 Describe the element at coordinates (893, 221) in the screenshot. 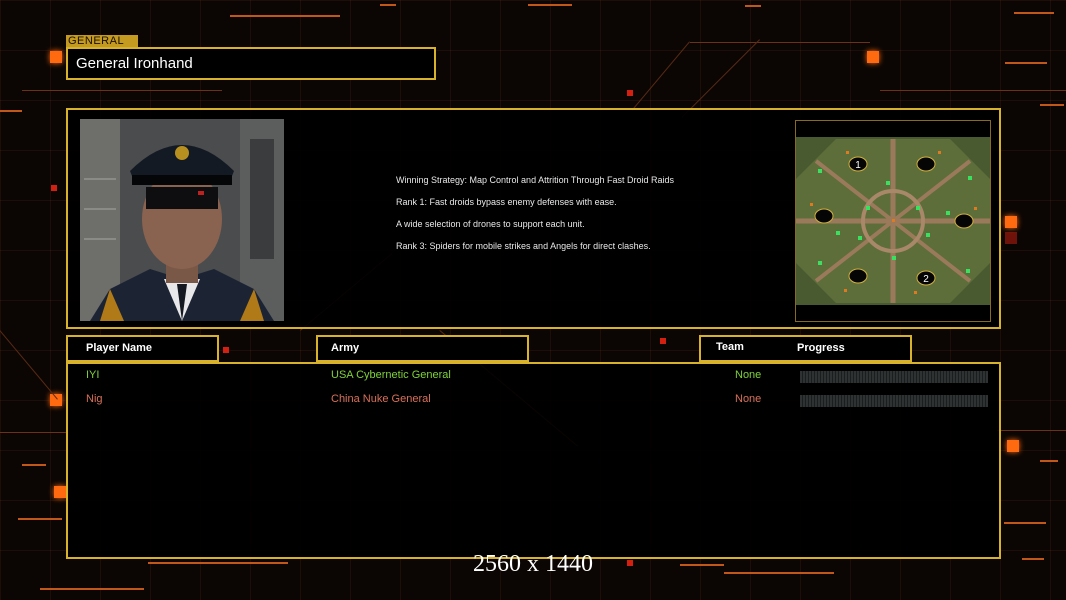

I see `map-preview: 1 2` at that location.